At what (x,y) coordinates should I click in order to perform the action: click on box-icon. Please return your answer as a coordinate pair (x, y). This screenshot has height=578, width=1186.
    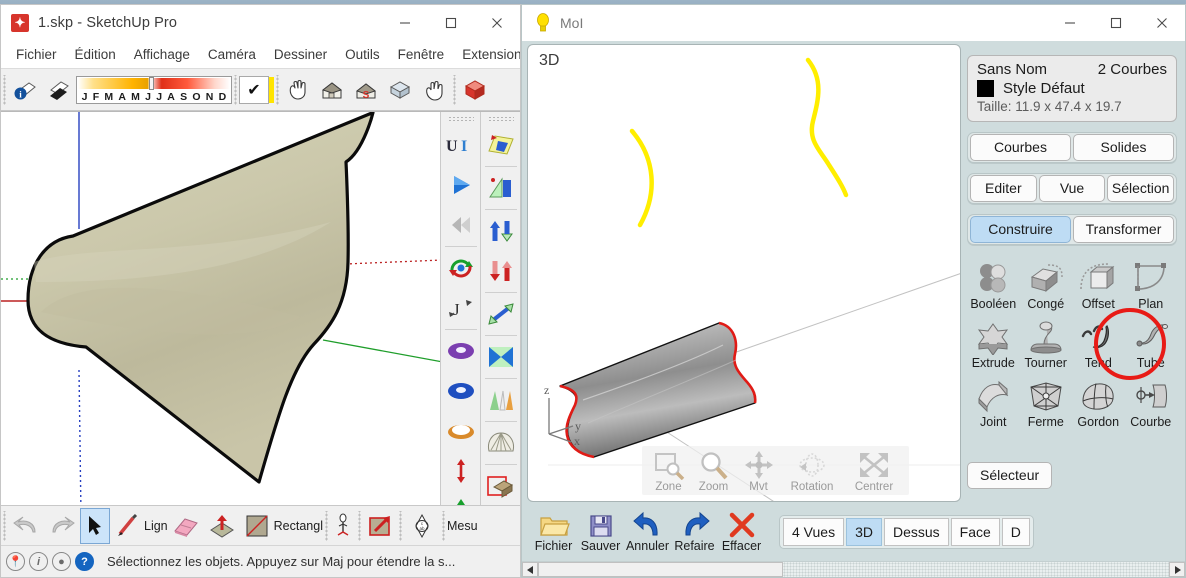
    Looking at the image, I should click on (400, 90).